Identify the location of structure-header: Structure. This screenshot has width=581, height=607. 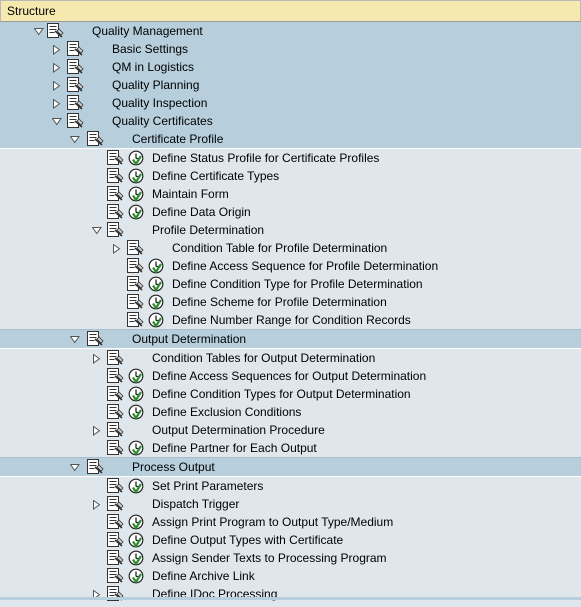
(290, 11).